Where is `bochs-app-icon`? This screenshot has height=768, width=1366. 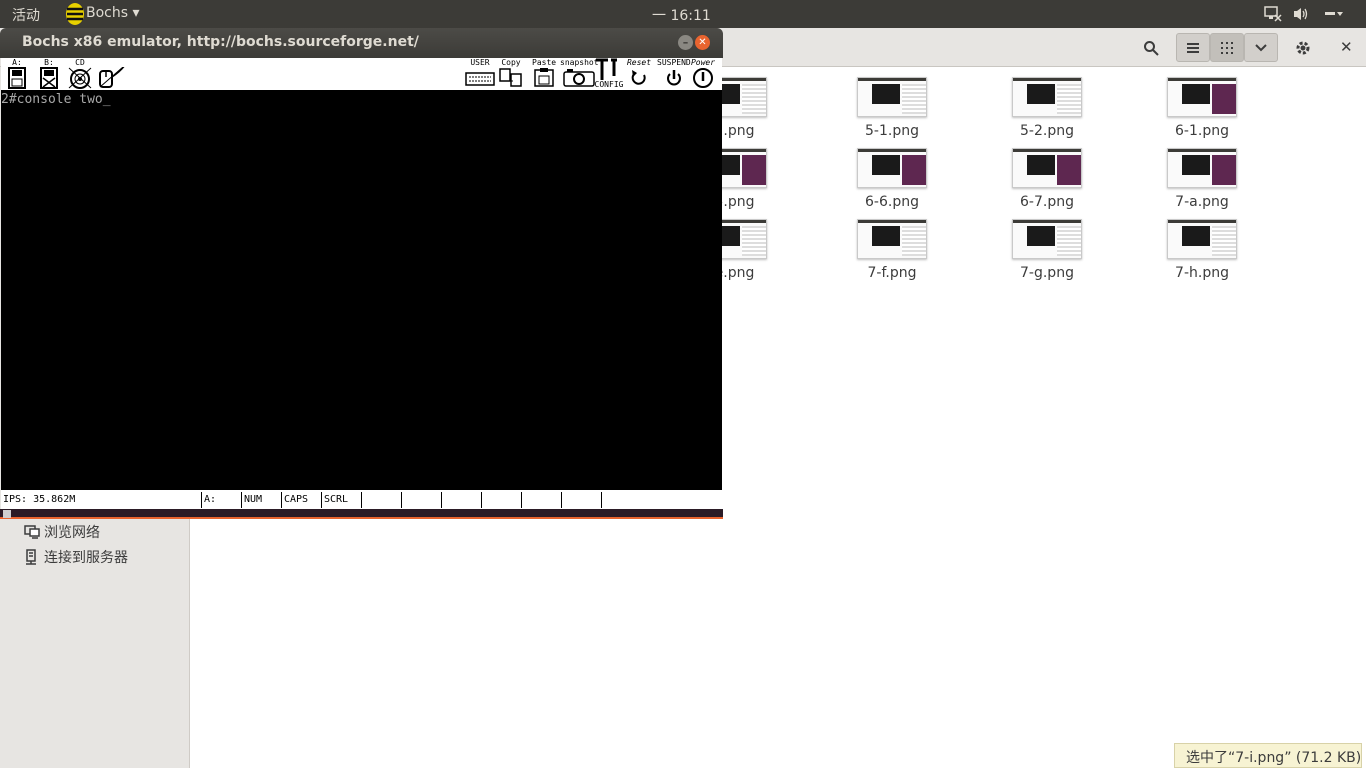 bochs-app-icon is located at coordinates (75, 14).